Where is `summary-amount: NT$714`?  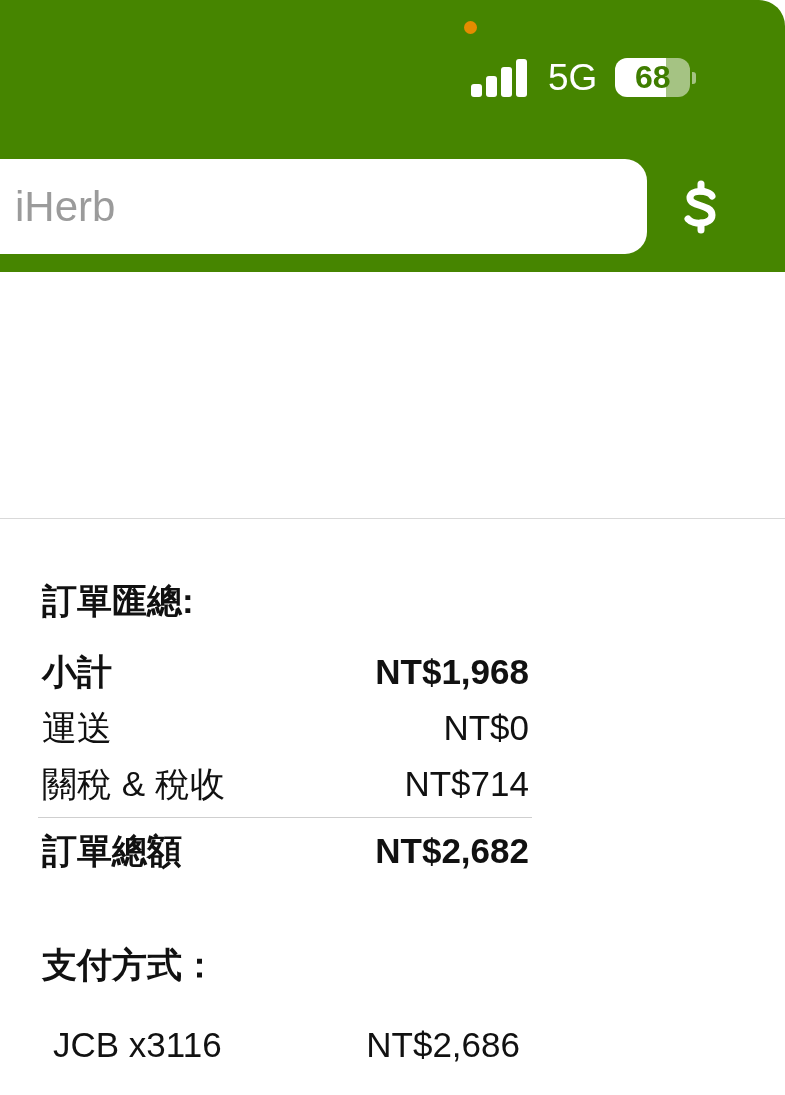
summary-amount: NT$714 is located at coordinates (466, 784).